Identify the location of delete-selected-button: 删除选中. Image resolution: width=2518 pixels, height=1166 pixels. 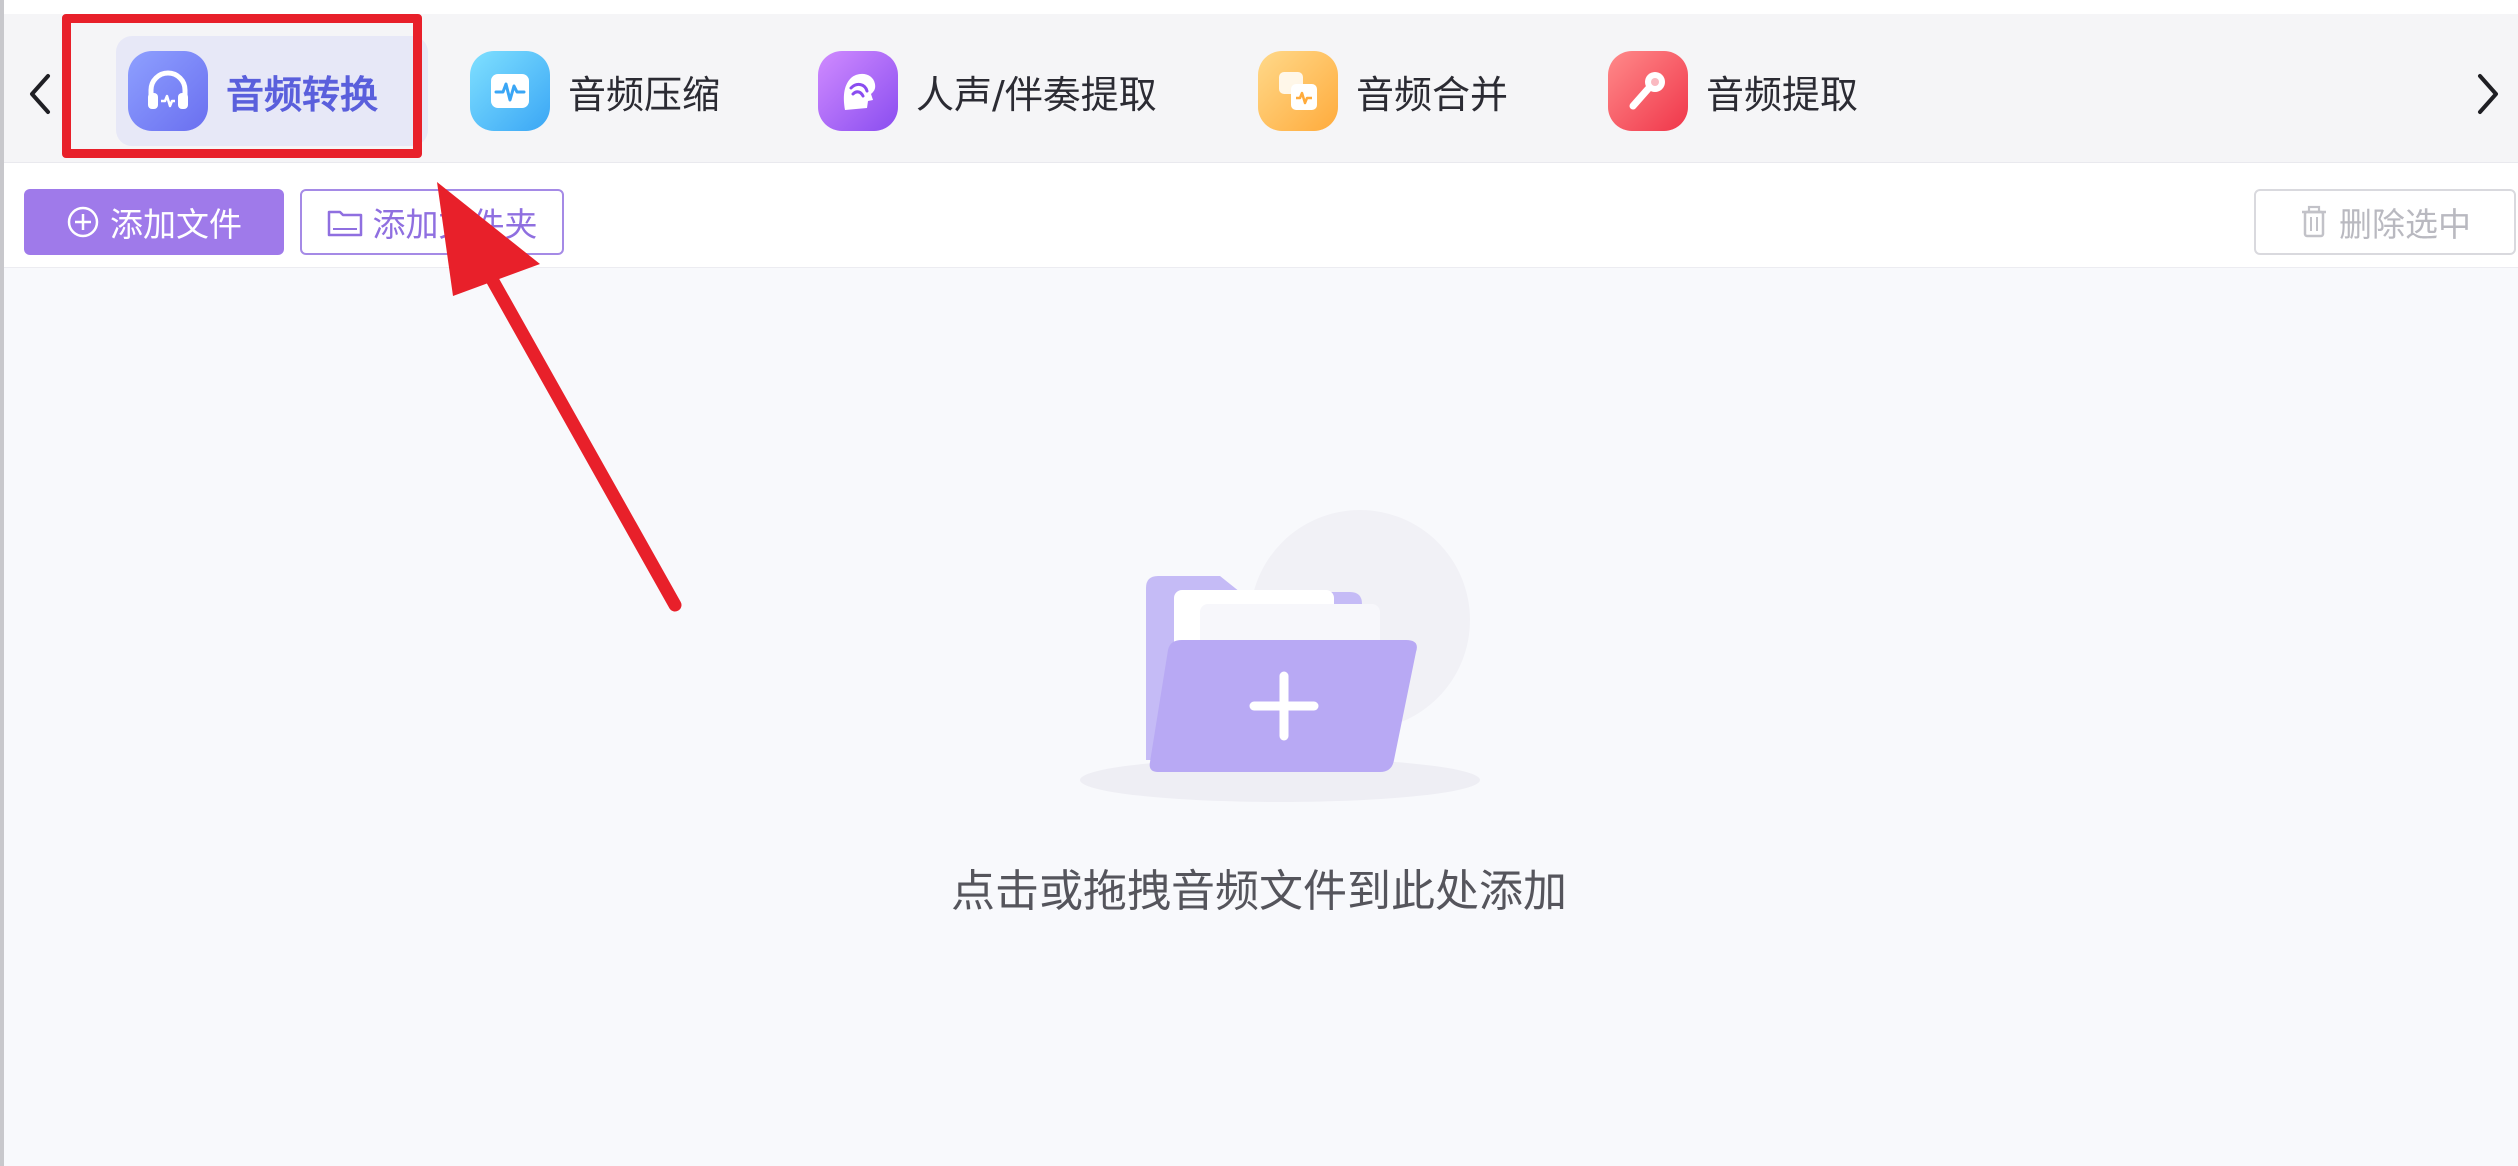
(2385, 222).